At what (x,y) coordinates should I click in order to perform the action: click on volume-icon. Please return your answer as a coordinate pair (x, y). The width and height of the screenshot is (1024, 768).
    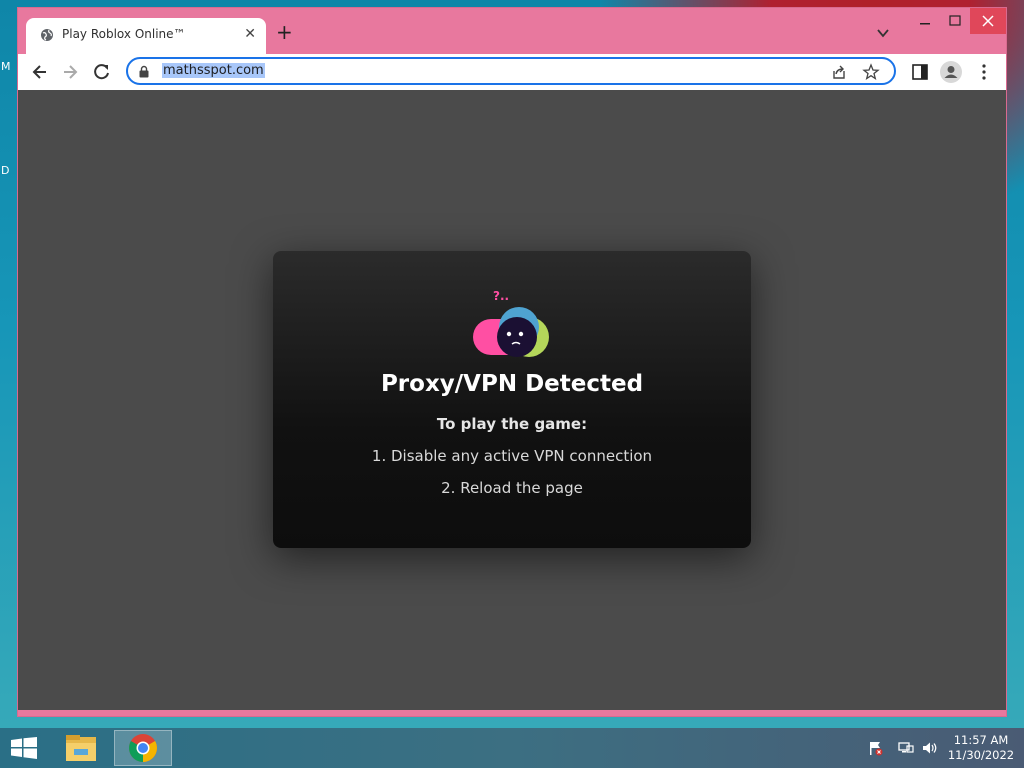
    Looking at the image, I should click on (930, 748).